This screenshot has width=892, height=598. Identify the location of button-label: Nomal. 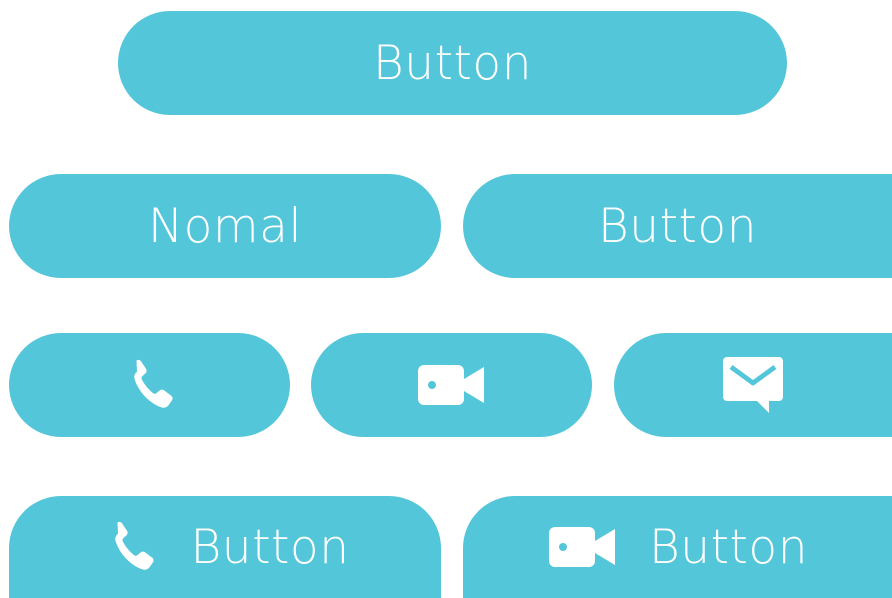
(225, 226).